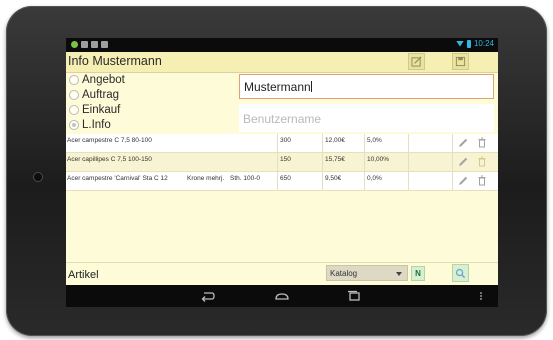 This screenshot has height=340, width=553. I want to click on radio-label: L.Info, so click(96, 125).